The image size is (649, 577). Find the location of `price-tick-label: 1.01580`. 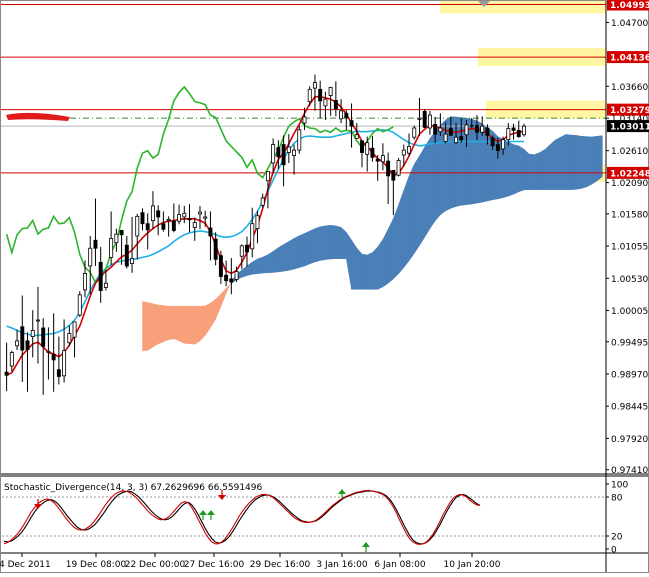

price-tick-label: 1.01580 is located at coordinates (629, 215).